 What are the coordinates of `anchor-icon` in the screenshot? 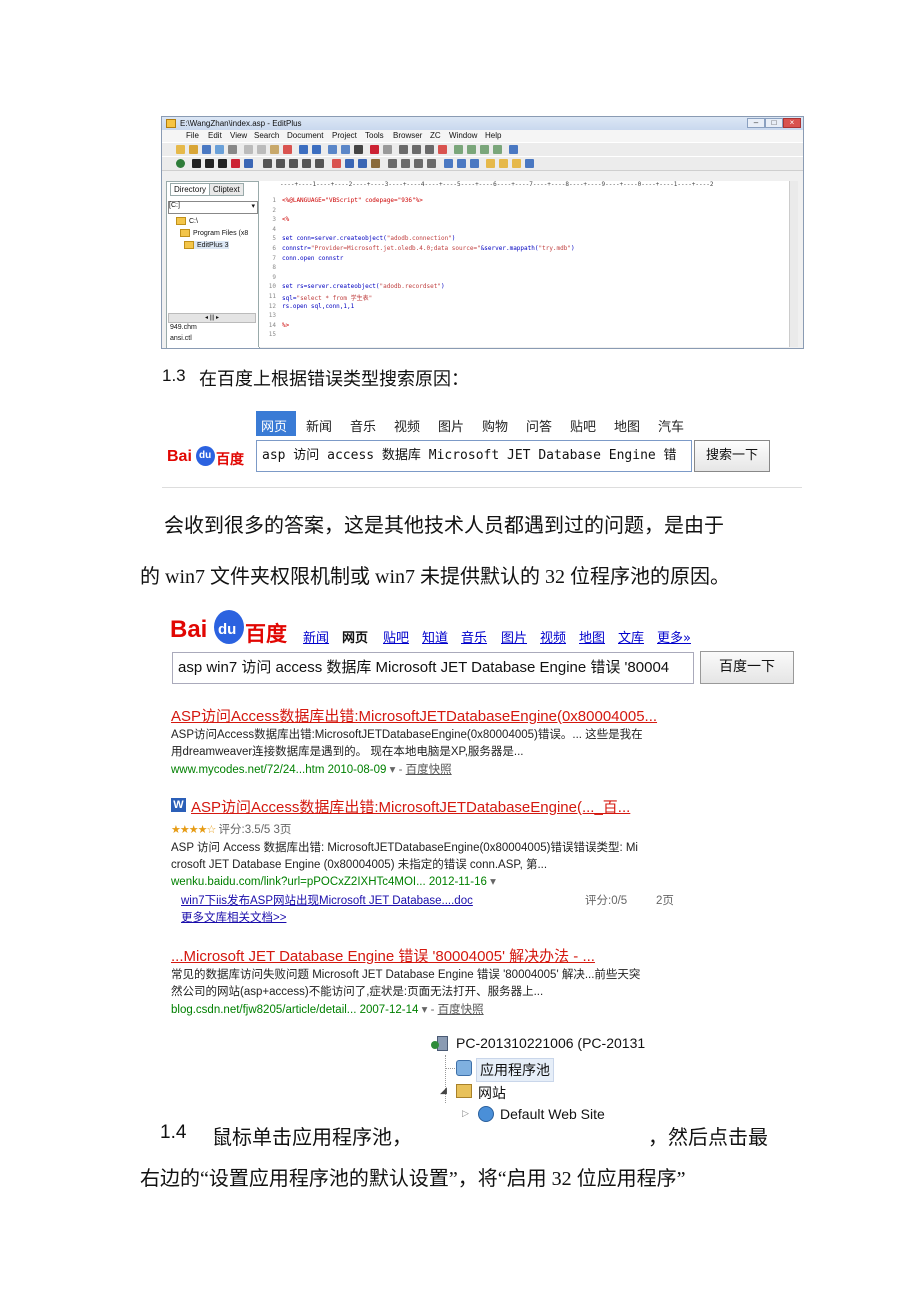 It's located at (362, 163).